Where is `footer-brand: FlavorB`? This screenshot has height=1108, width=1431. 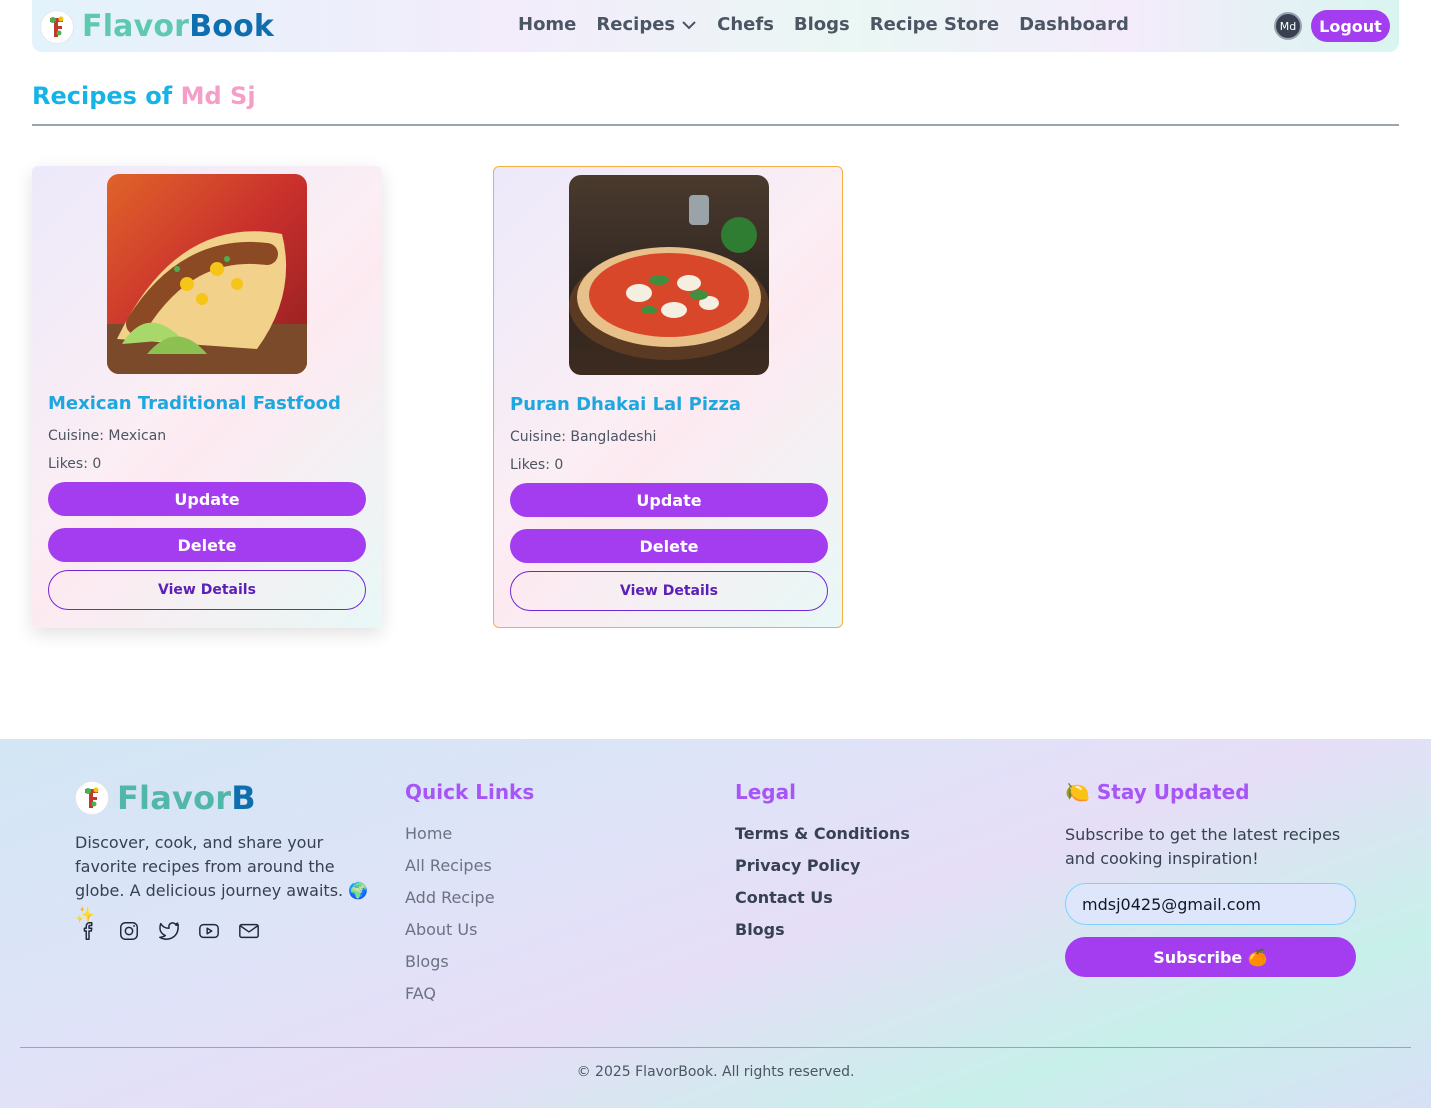
footer-brand: FlavorB is located at coordinates (165, 798).